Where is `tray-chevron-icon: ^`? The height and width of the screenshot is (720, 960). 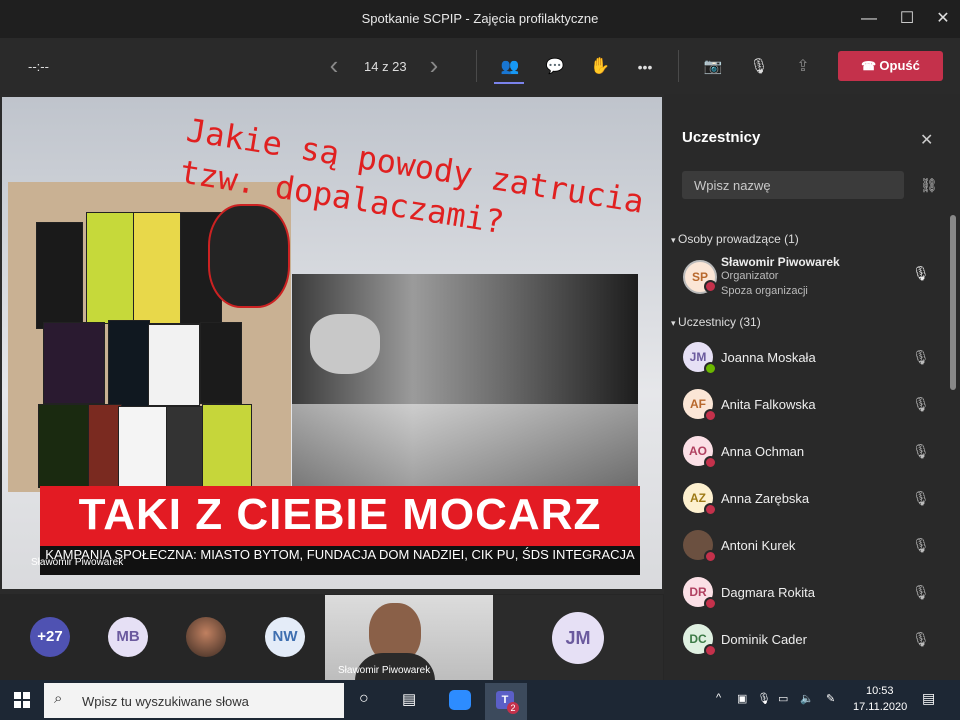 tray-chevron-icon: ^ is located at coordinates (718, 698).